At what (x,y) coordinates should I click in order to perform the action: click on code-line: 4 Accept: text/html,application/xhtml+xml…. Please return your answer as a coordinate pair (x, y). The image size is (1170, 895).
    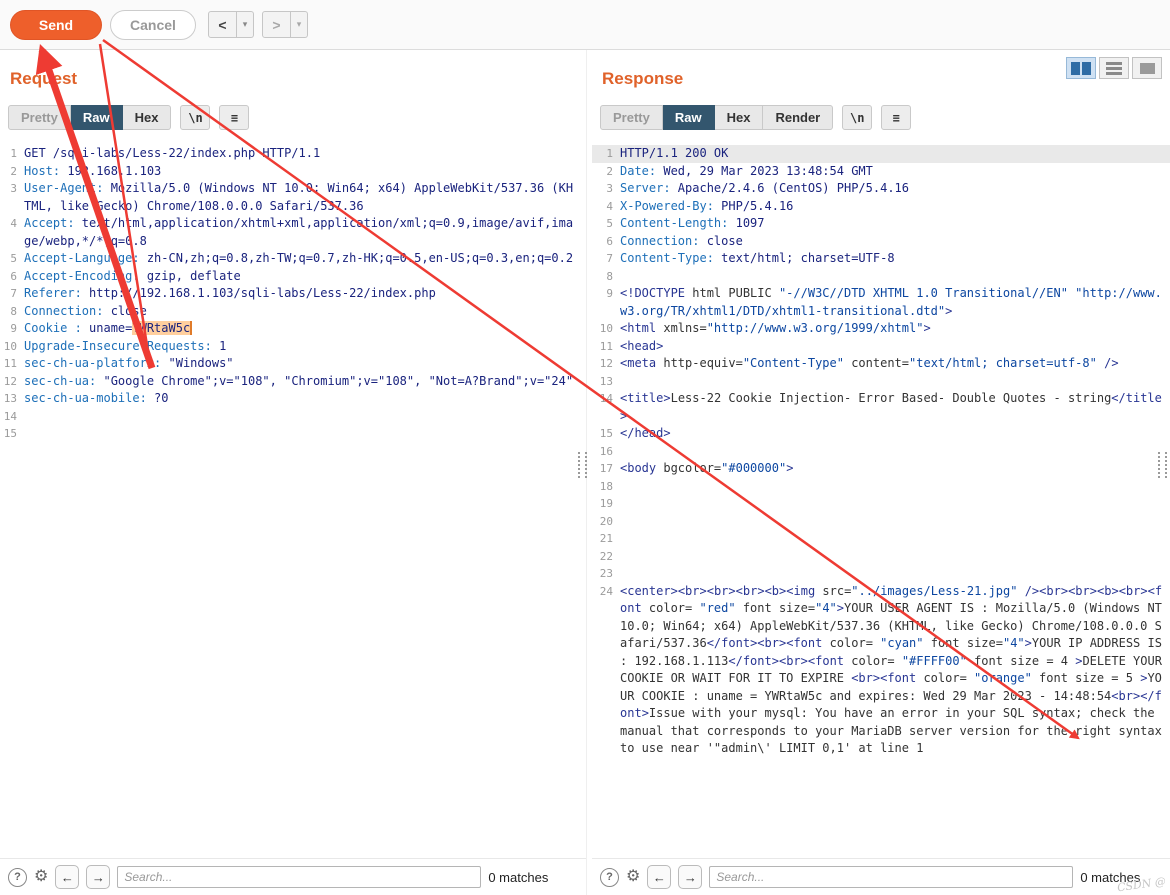
    Looking at the image, I should click on (293, 232).